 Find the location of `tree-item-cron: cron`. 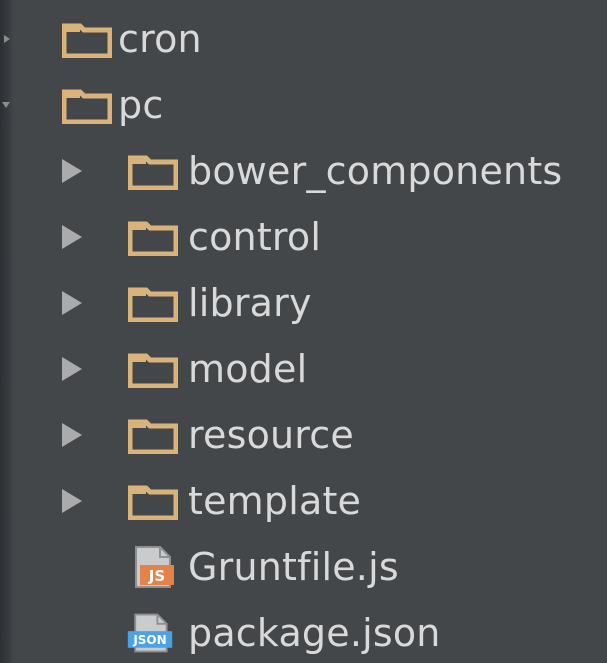

tree-item-cron: cron is located at coordinates (303, 39).